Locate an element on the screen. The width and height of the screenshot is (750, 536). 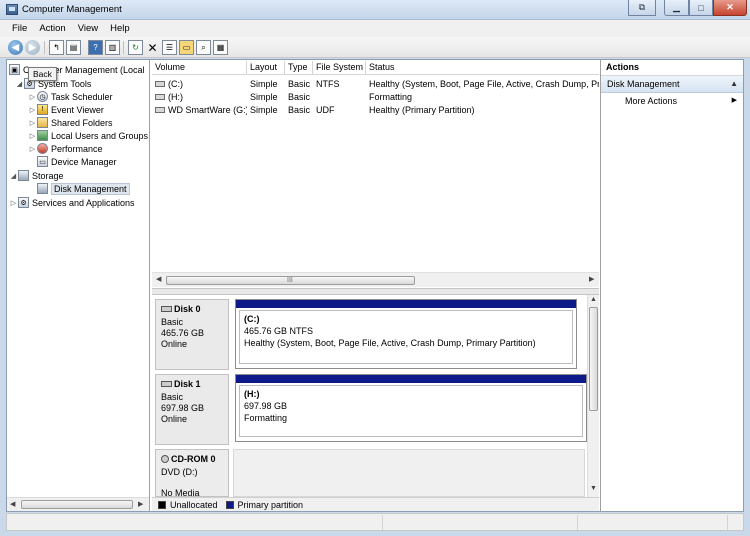
help-icon: ? is located at coordinates (95, 47).